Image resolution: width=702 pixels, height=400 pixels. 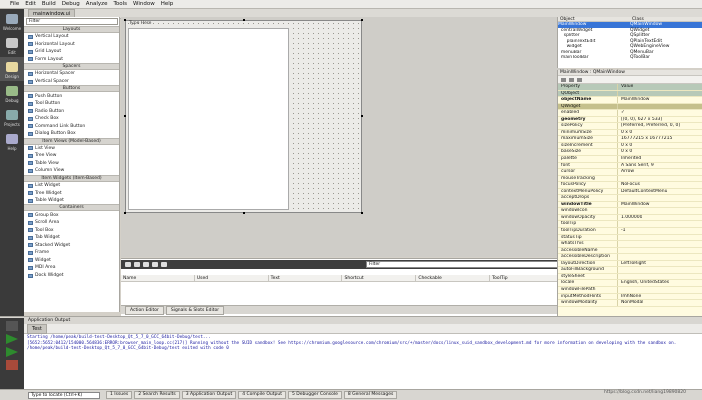 What do you see at coordinates (71, 67) in the screenshot?
I see `widget-category: Spacers` at bounding box center [71, 67].